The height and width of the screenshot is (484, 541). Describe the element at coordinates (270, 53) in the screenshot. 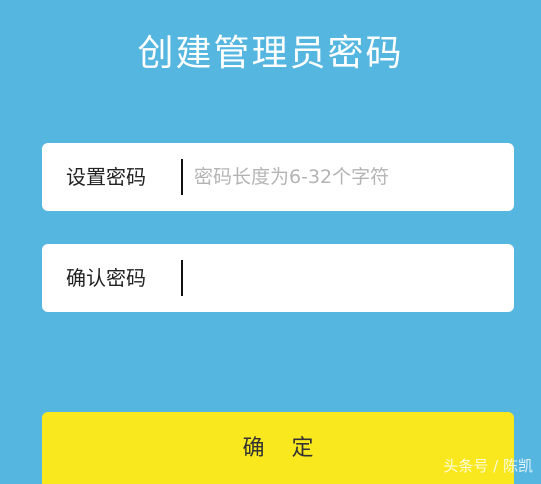

I see `page-title: 创建管理员密码` at that location.